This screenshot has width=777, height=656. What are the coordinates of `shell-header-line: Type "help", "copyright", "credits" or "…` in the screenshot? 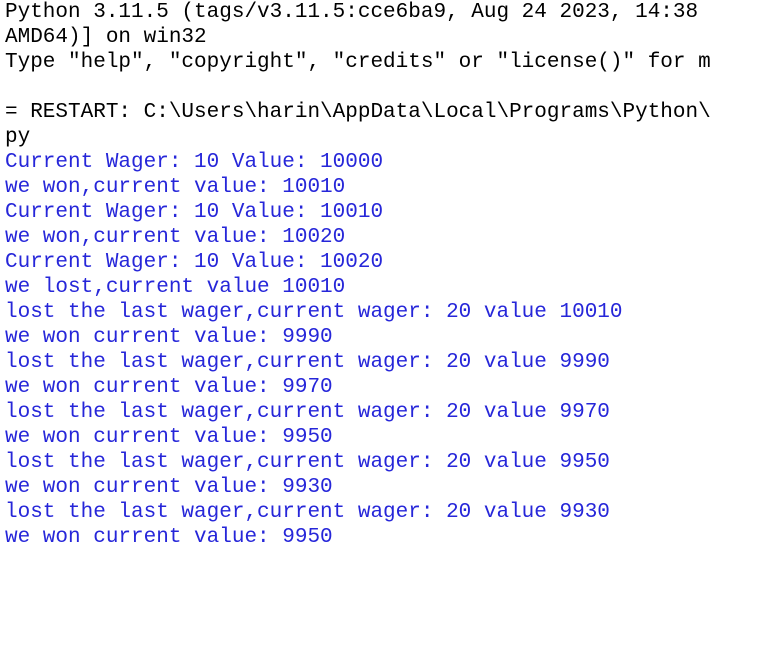 It's located at (358, 62).